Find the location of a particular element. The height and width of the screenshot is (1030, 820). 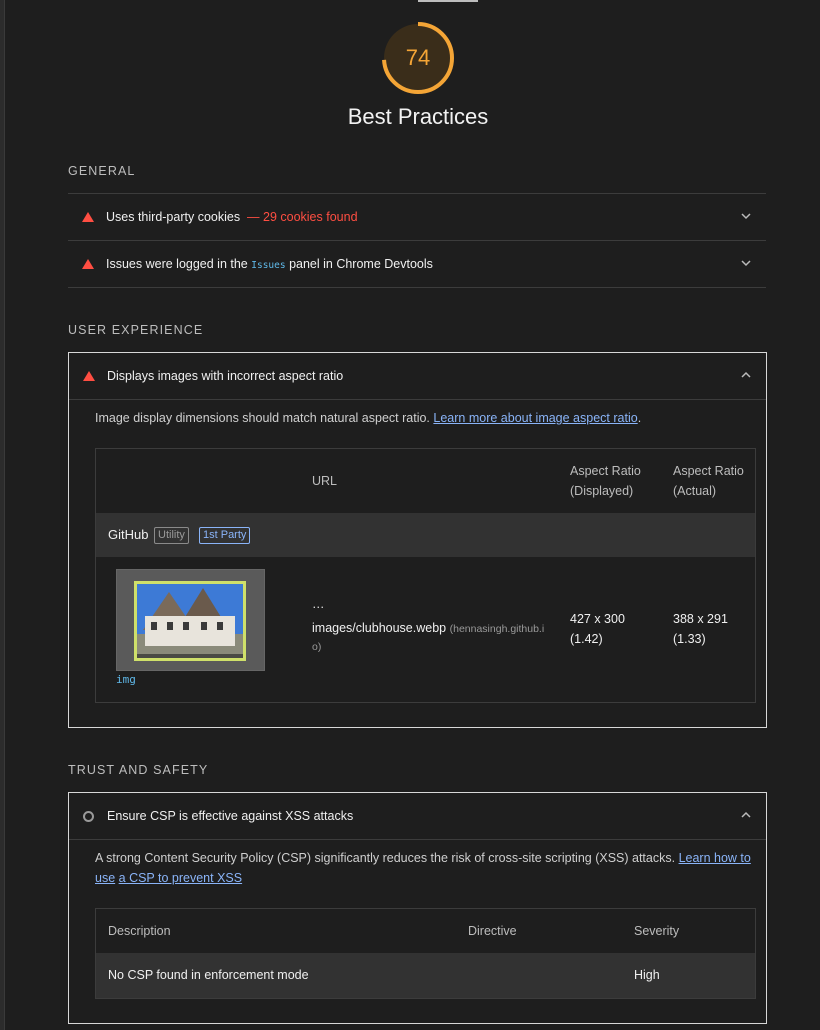

audit-display-value: — 29 cookies found is located at coordinates (302, 217).